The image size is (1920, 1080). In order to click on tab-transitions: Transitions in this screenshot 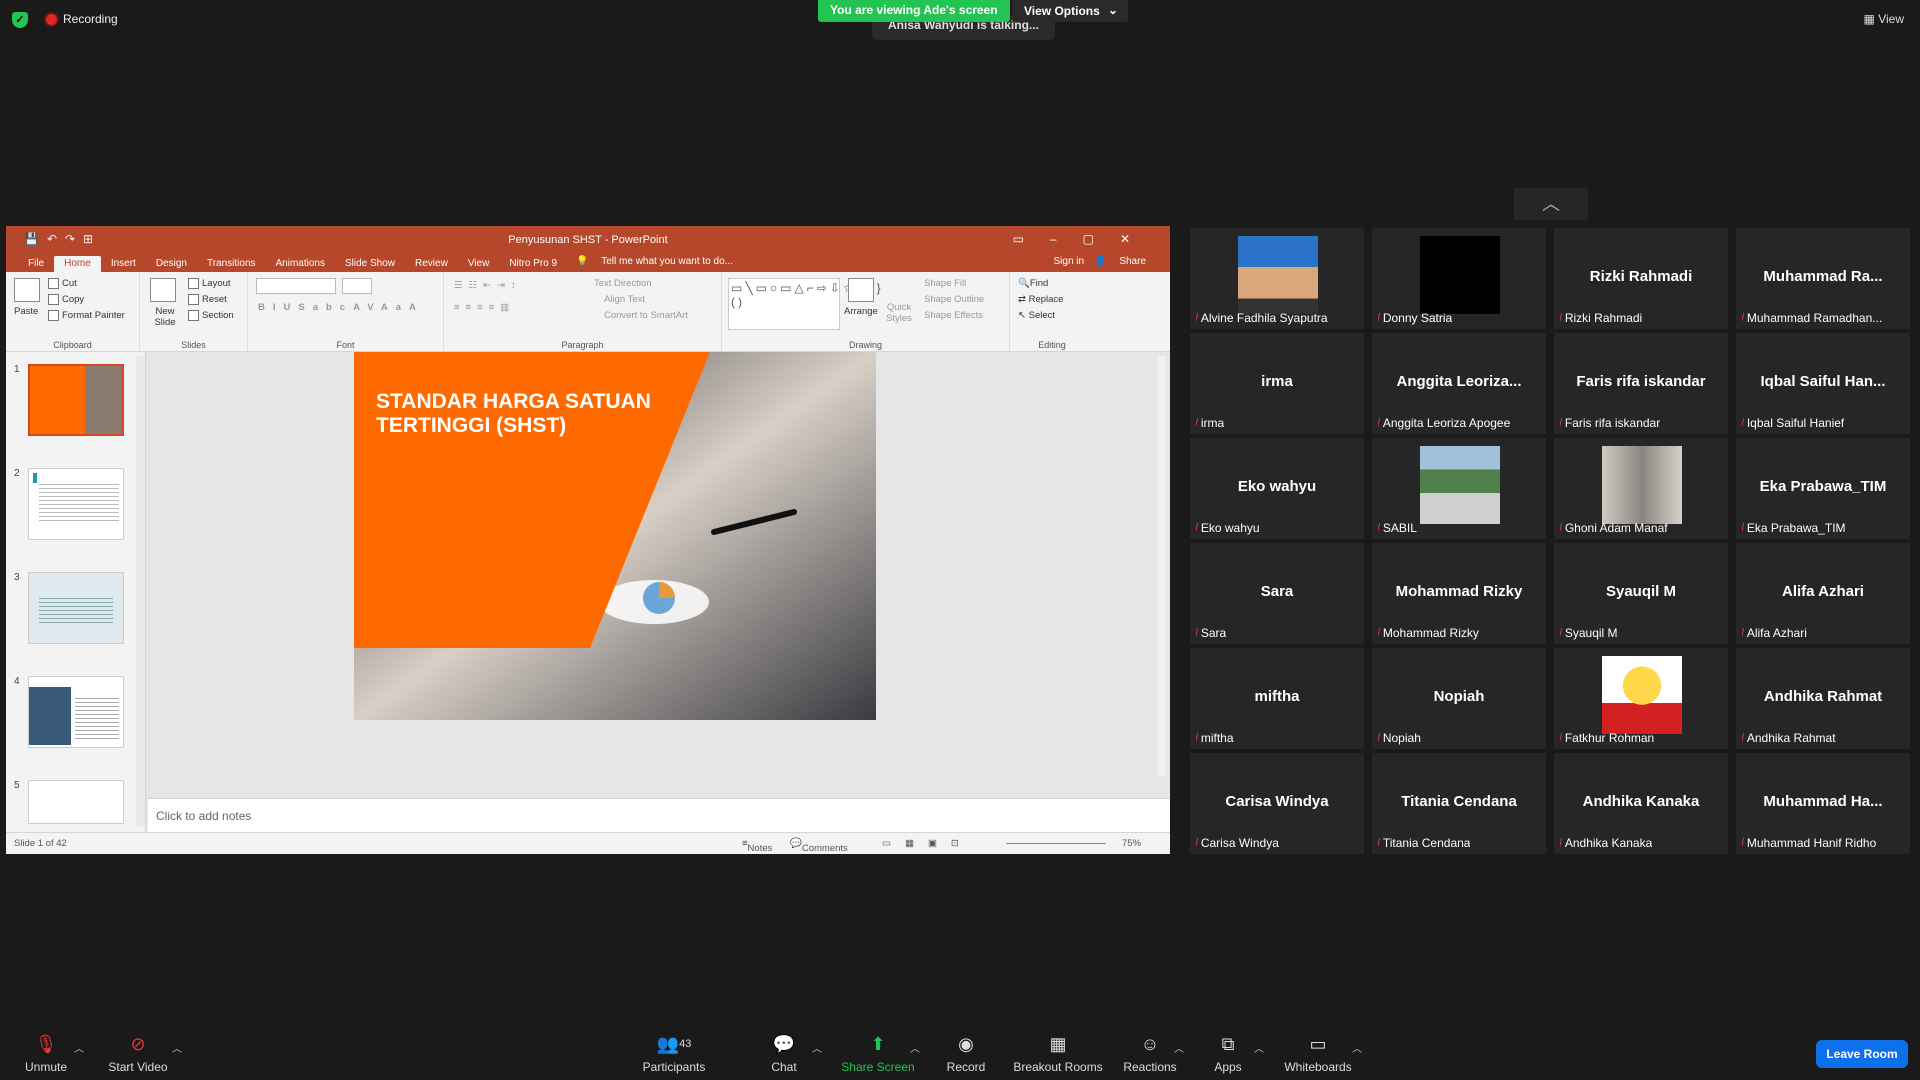, I will do `click(231, 264)`.